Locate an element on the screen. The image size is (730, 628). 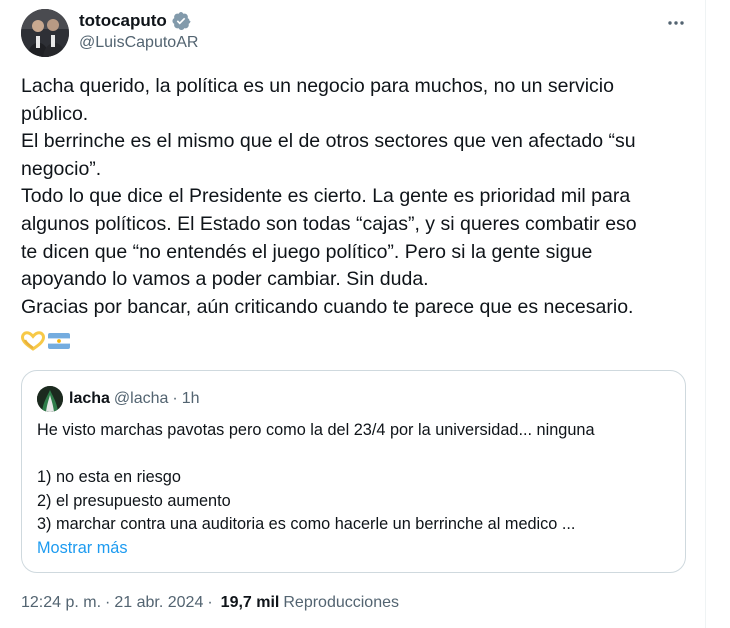
more-dots-icon is located at coordinates (676, 23).